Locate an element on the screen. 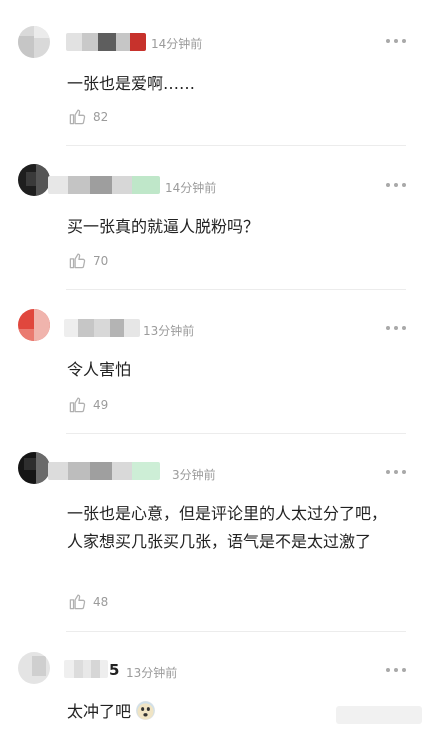  comment-text: 令人害怕 is located at coordinates (99, 369).